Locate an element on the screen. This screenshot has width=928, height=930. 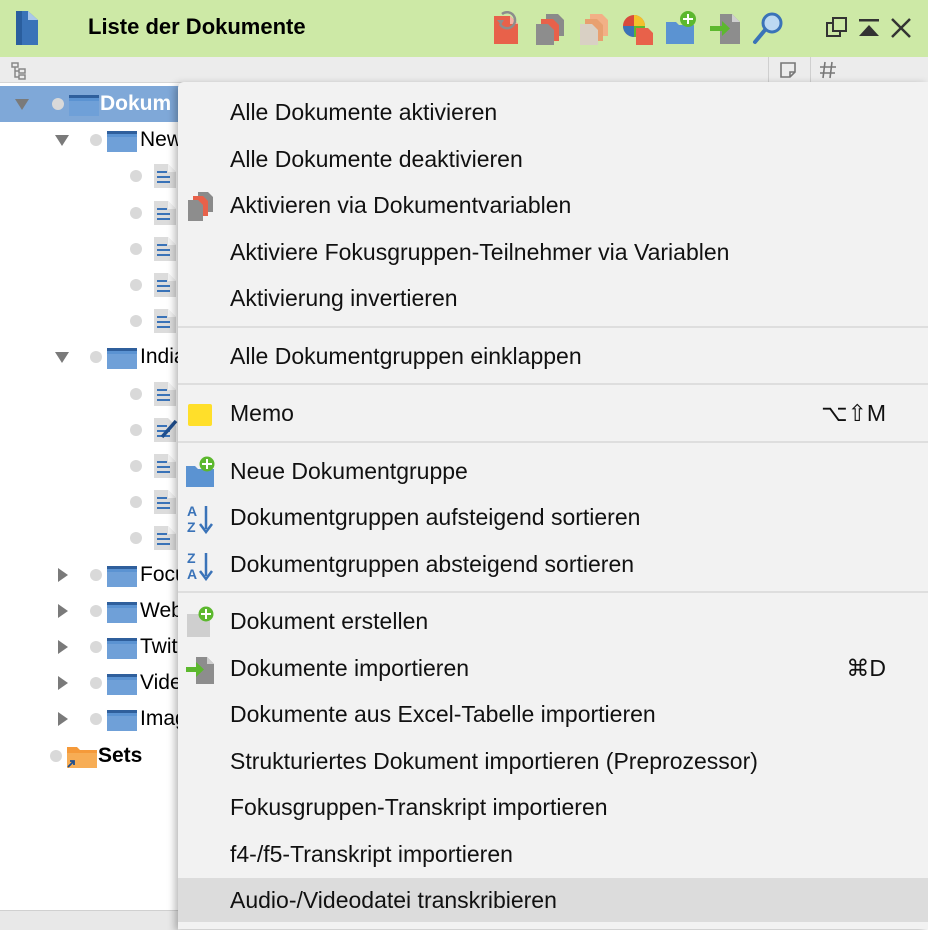
menu-item-alle-dokumentgruppen-einklappen: Alle Dokumentgruppen einklappen is located at coordinates (553, 356).